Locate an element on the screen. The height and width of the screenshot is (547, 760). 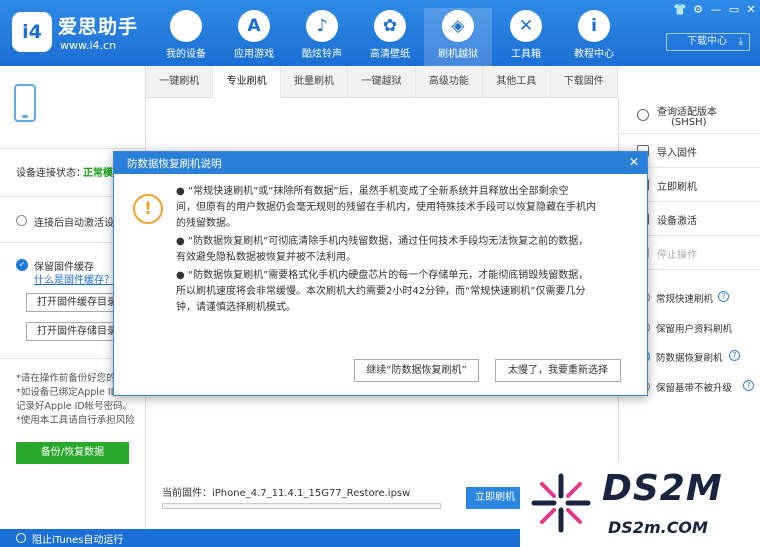
close-icon: ✕ is located at coordinates (634, 162).